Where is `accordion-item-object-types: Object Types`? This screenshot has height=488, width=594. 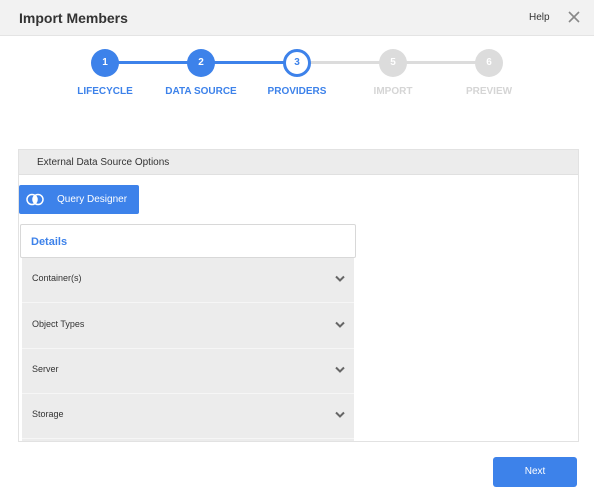 accordion-item-object-types: Object Types is located at coordinates (188, 326).